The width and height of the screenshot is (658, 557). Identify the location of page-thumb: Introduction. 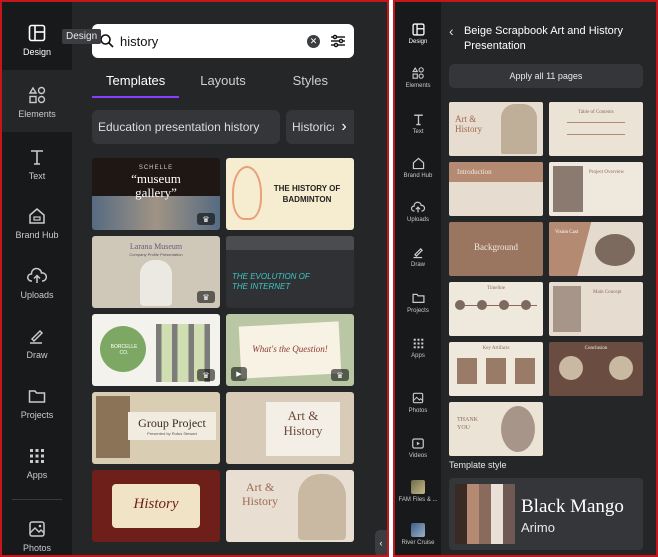
(496, 189).